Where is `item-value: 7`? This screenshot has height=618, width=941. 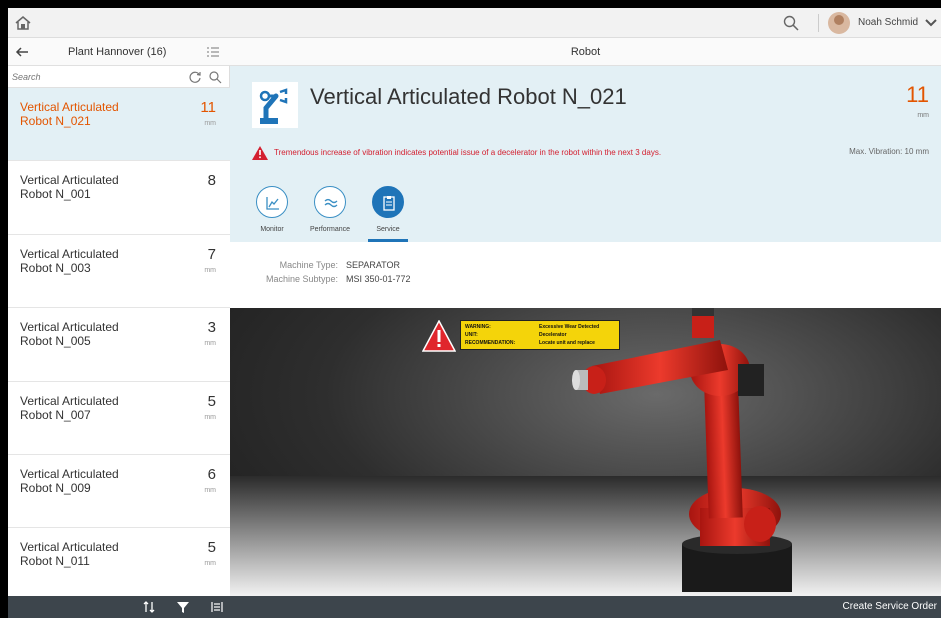
item-value: 7 is located at coordinates (211, 254).